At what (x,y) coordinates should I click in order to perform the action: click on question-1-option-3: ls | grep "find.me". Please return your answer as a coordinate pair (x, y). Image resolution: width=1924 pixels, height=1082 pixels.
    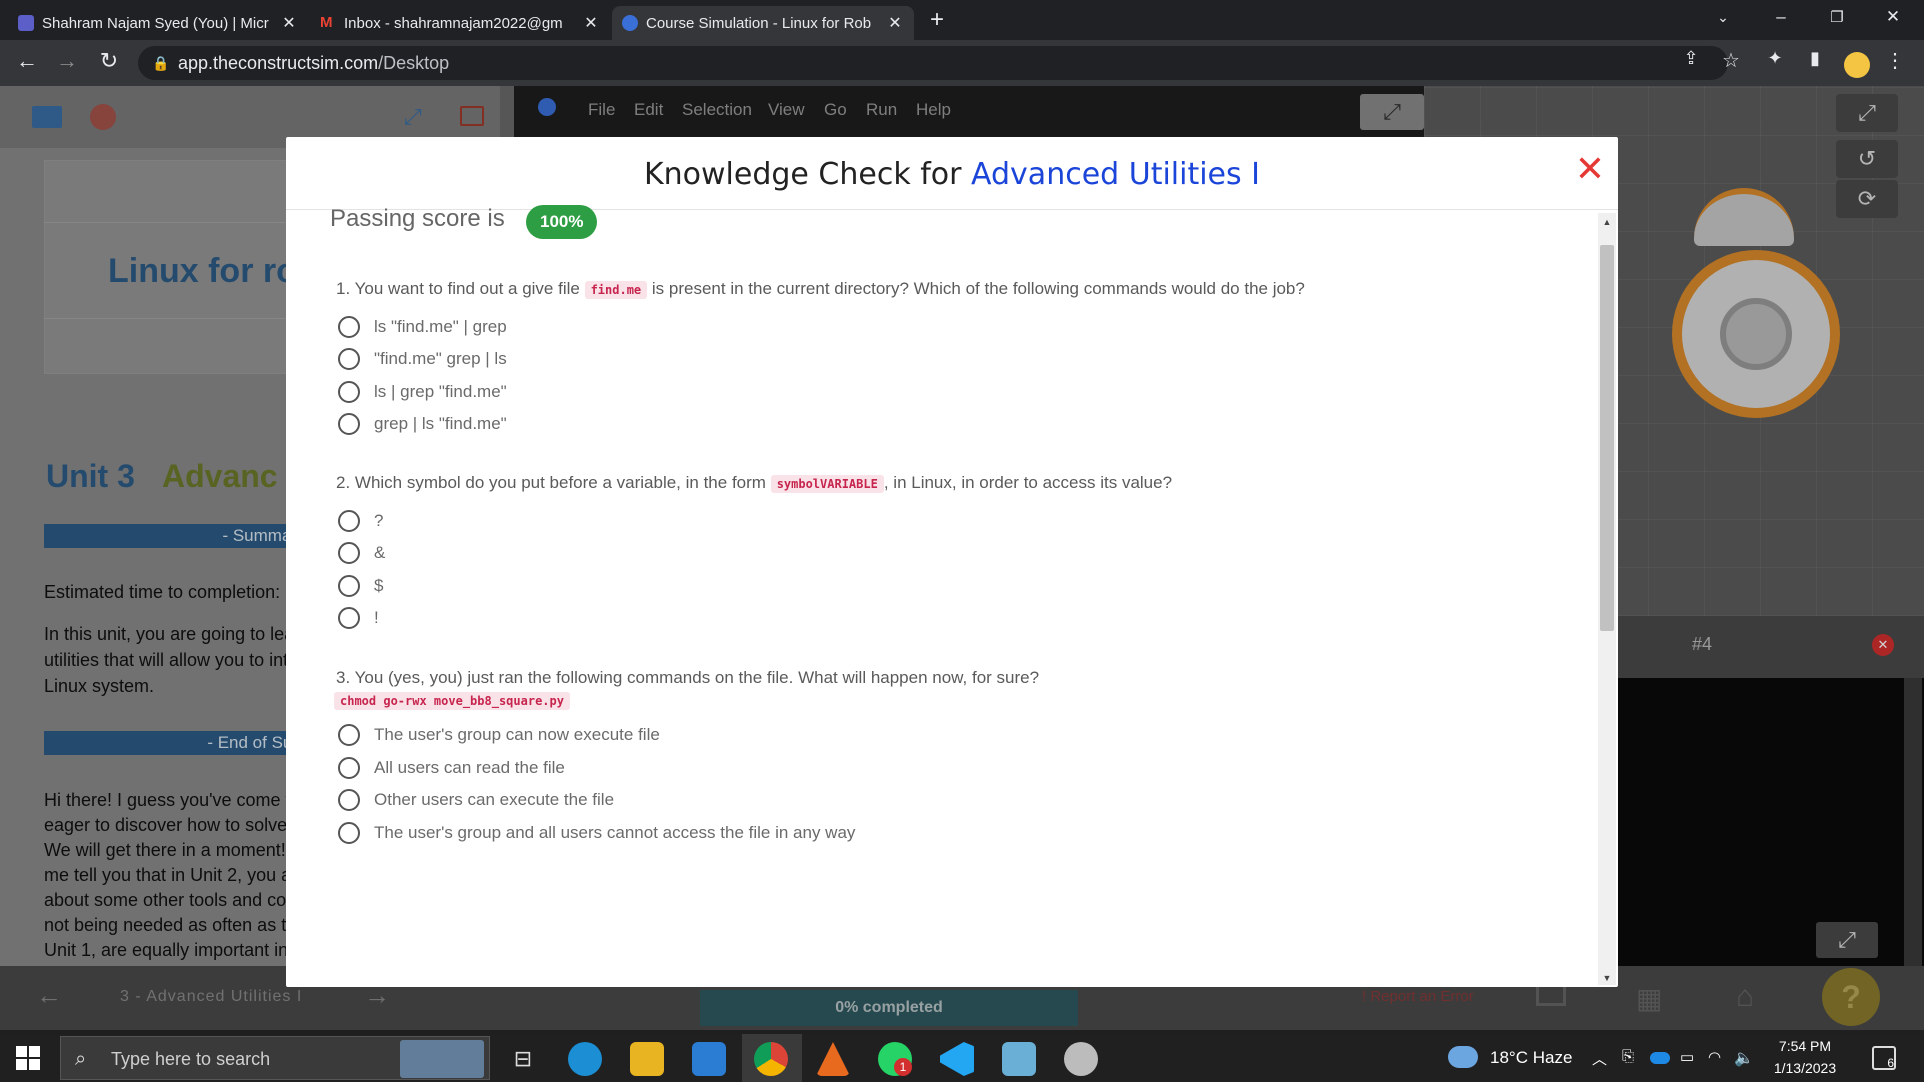
    Looking at the image, I should click on (422, 392).